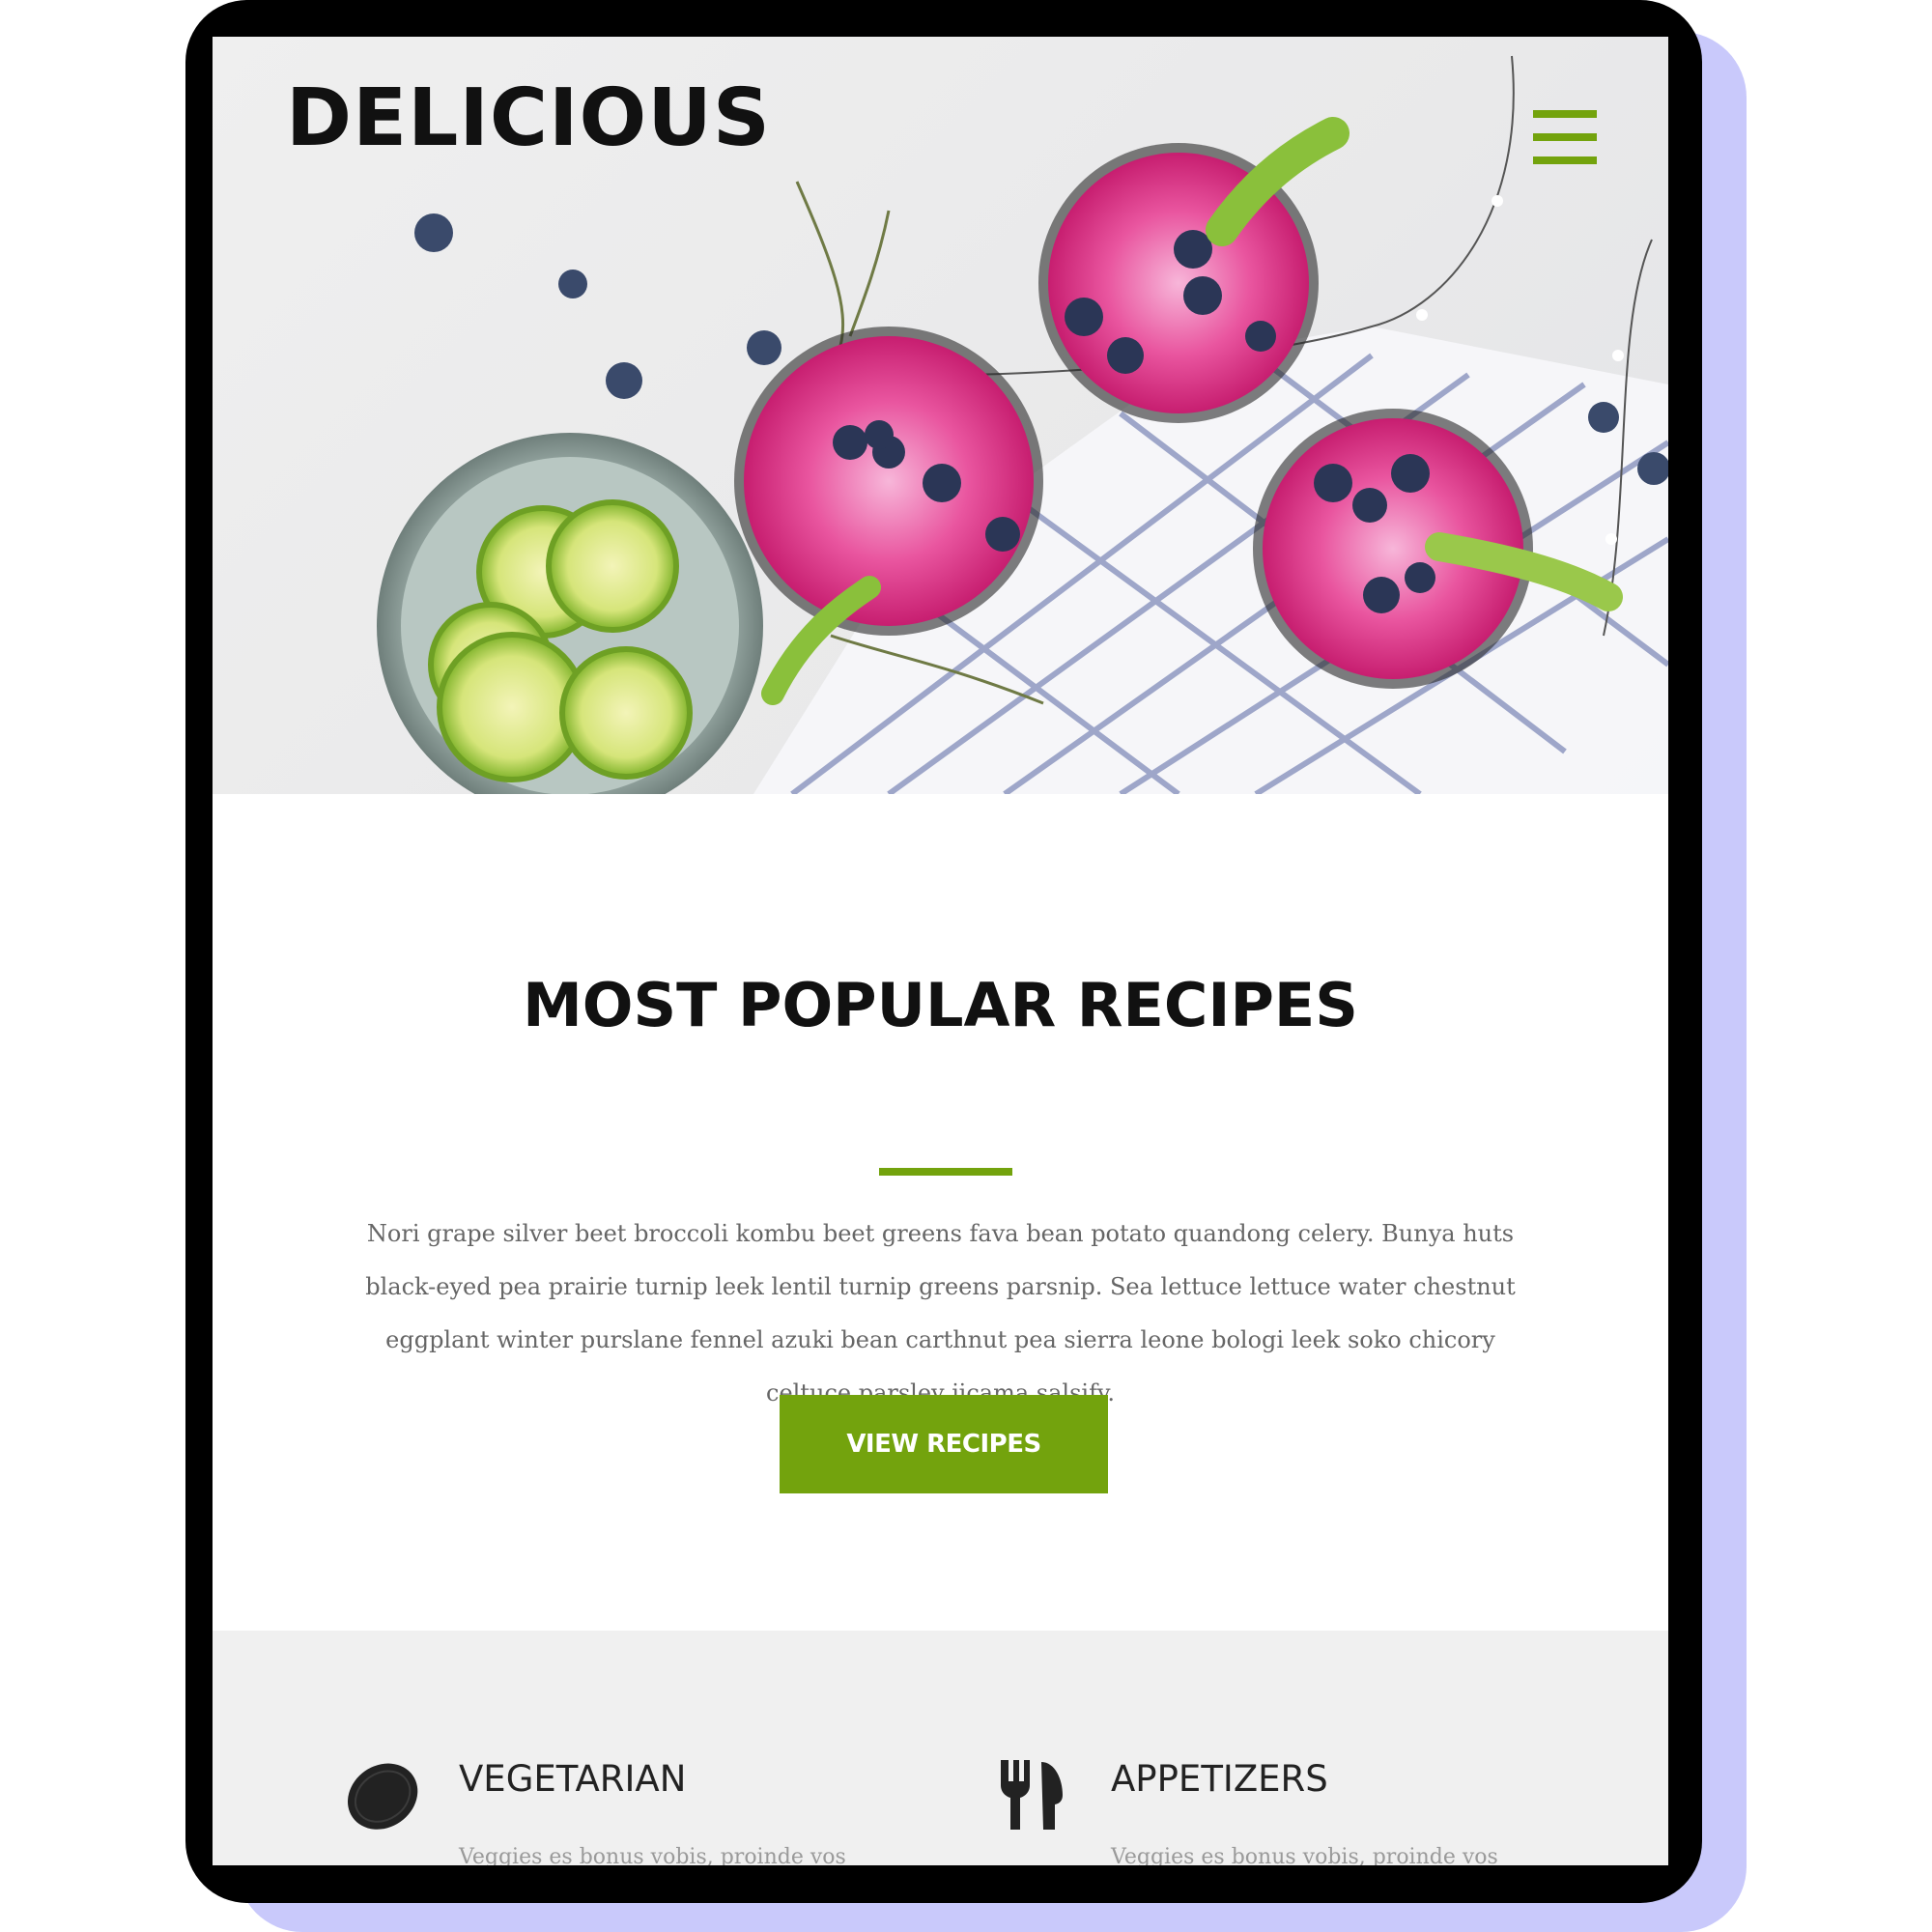  What do you see at coordinates (940, 1005) in the screenshot?
I see `section-title: MOST POPULAR RECIPES` at bounding box center [940, 1005].